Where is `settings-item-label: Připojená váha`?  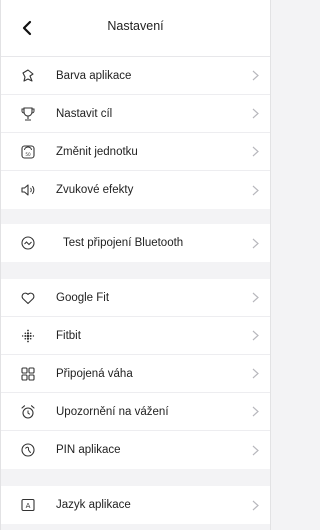 settings-item-label: Připojená váha is located at coordinates (94, 373).